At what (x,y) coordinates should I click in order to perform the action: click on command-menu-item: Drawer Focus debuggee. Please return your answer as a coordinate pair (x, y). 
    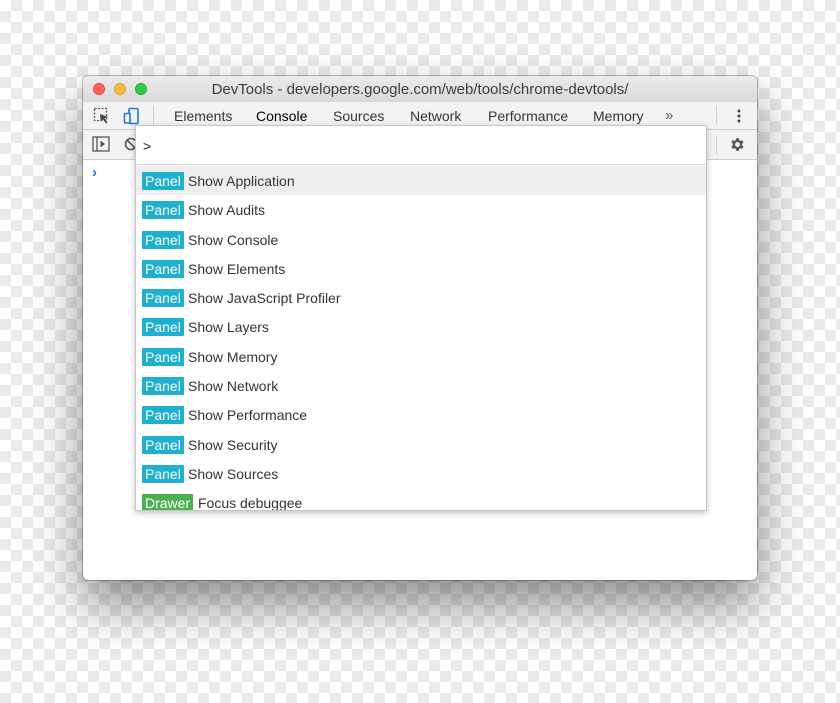
    Looking at the image, I should click on (421, 499).